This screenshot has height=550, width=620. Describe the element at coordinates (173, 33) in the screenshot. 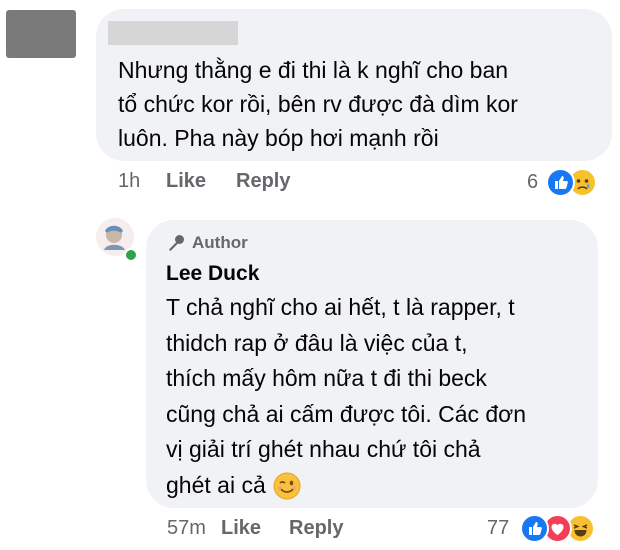

I see `blurred-commenter-name` at that location.